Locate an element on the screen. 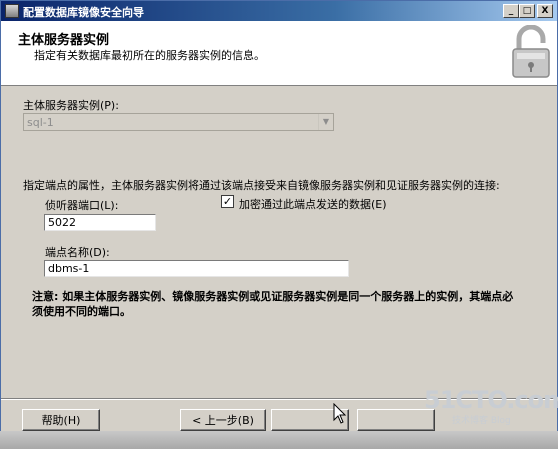 Image resolution: width=558 pixels, height=449 pixels. lock-icon is located at coordinates (531, 51).